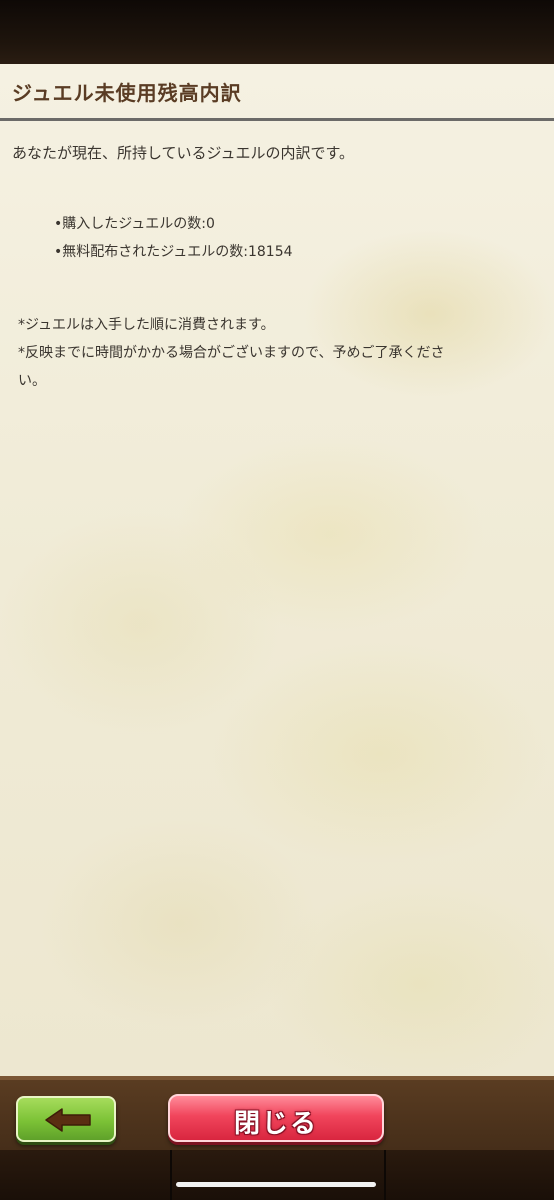 The image size is (554, 1200). I want to click on wooden-floor, so click(277, 1175).